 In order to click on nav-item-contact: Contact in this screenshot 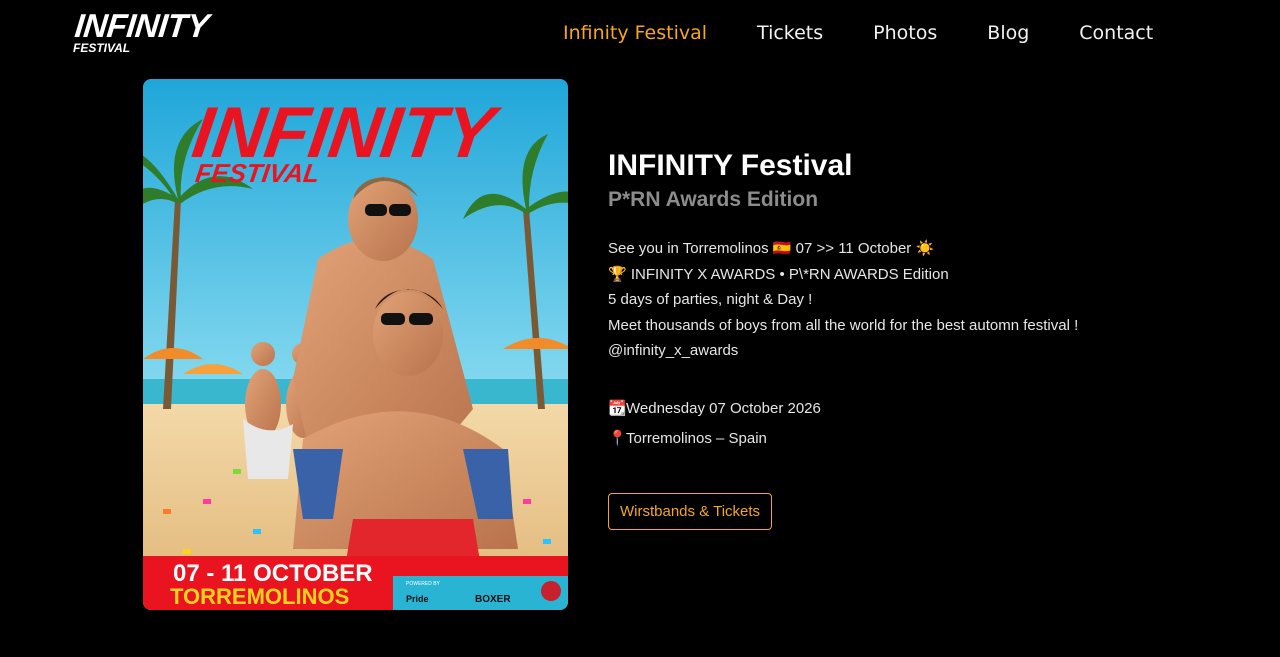, I will do `click(1116, 33)`.